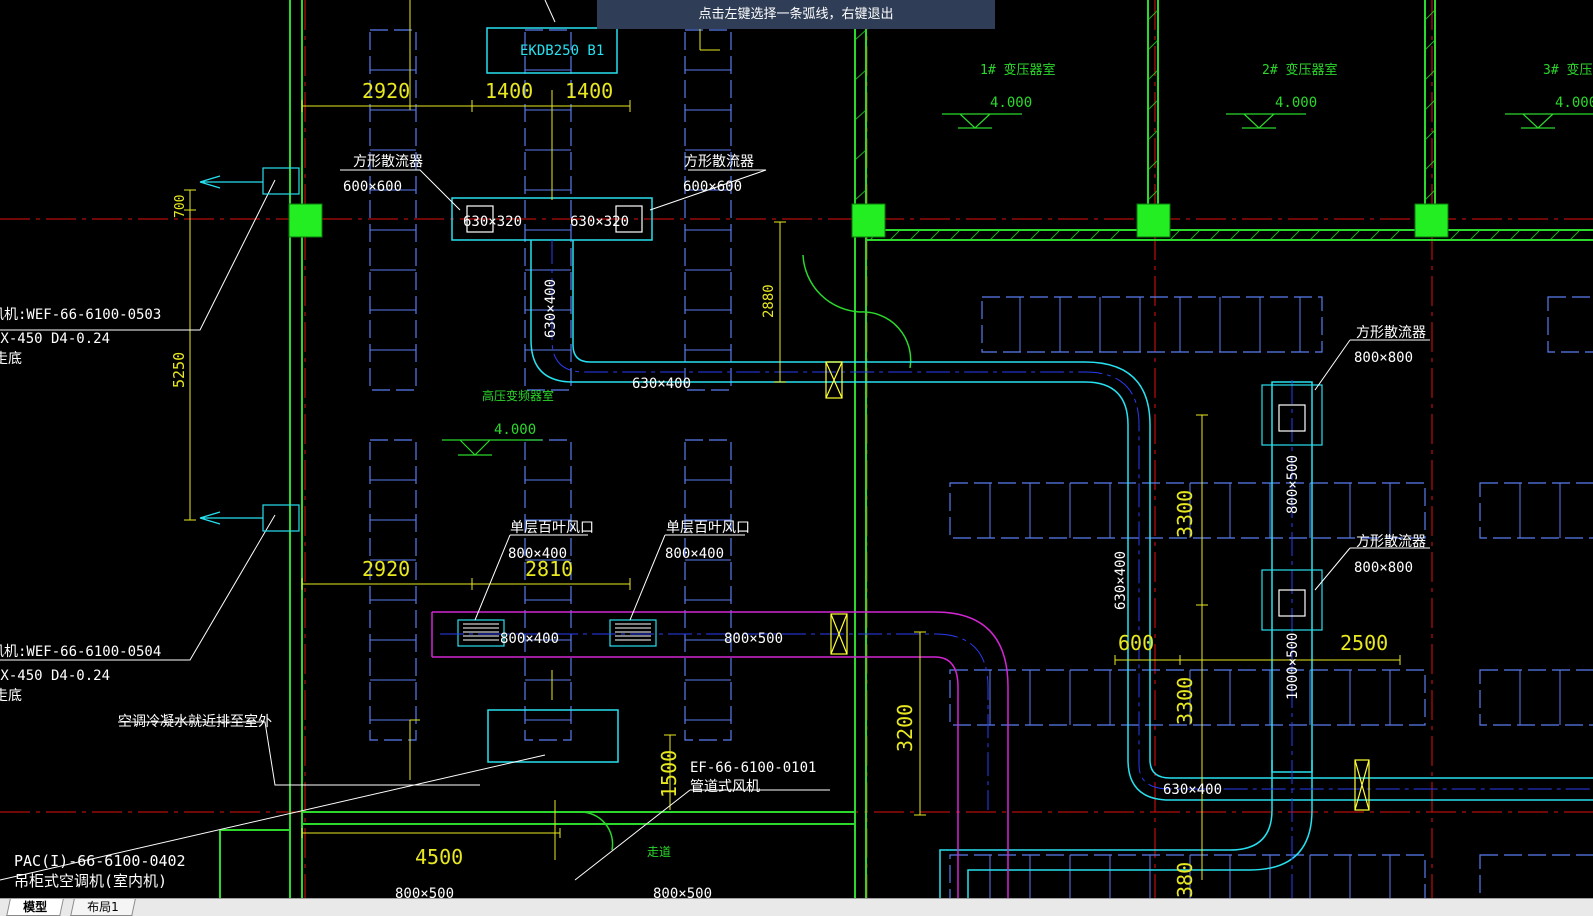  Describe the element at coordinates (11, 696) in the screenshot. I see `fan2-note: 走底` at that location.